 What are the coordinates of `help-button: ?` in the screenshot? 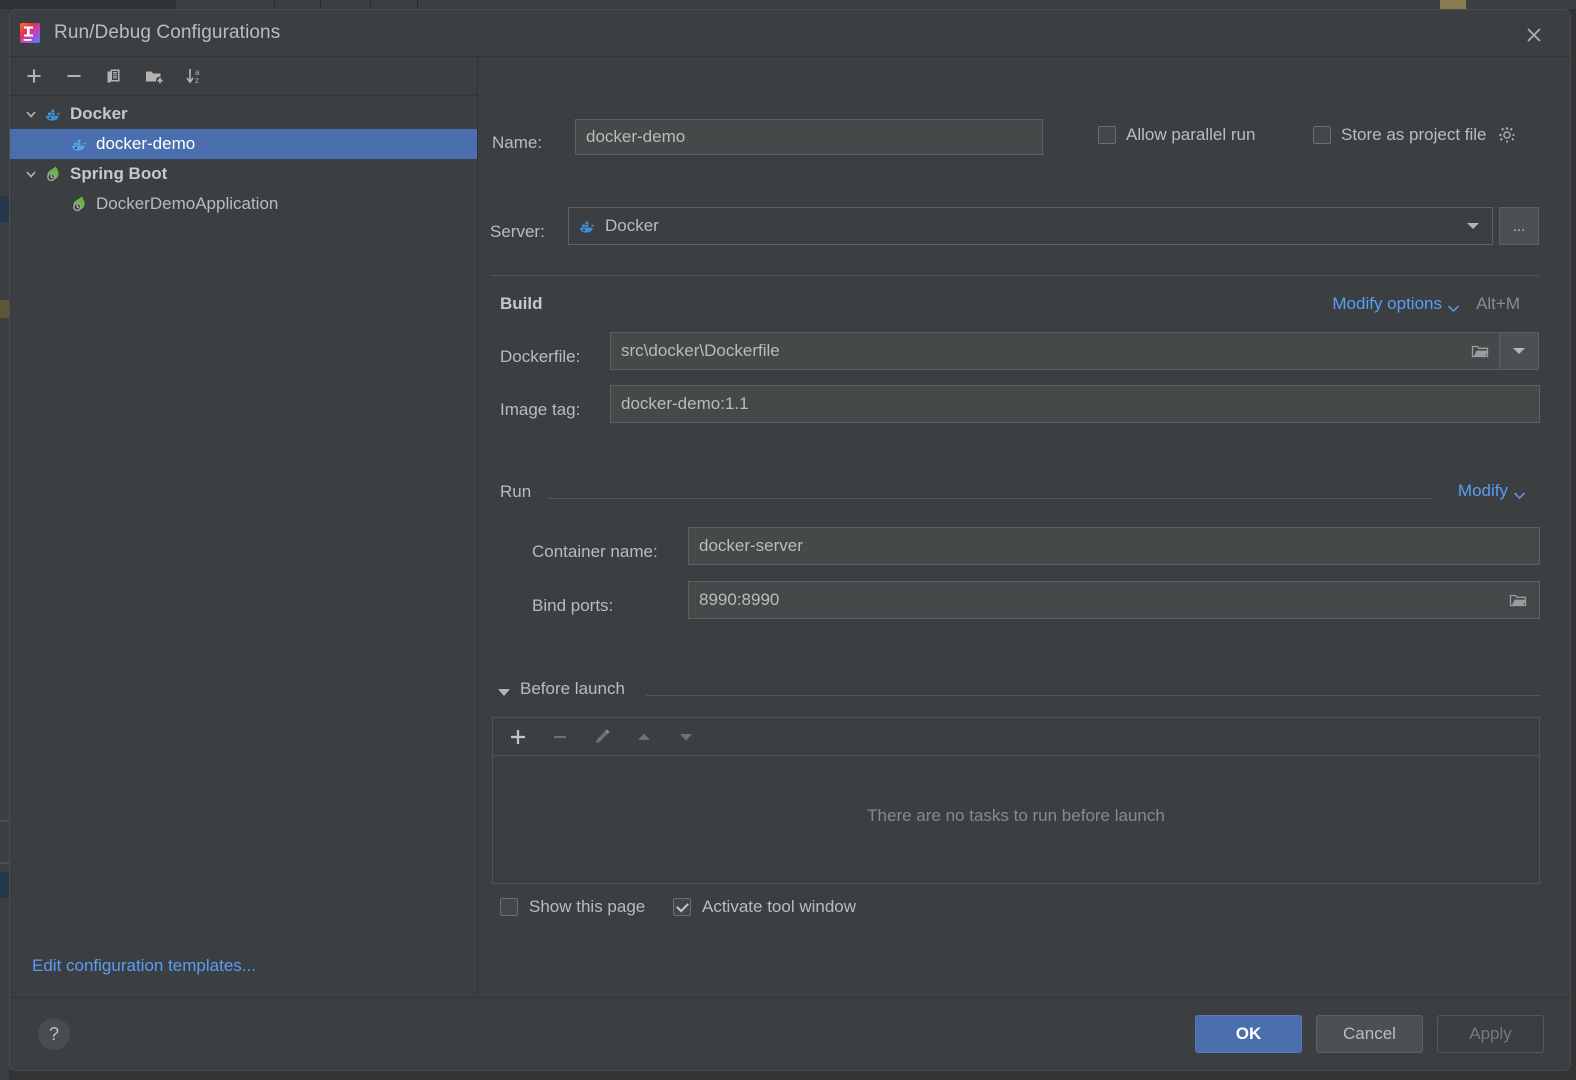 It's located at (54, 1034).